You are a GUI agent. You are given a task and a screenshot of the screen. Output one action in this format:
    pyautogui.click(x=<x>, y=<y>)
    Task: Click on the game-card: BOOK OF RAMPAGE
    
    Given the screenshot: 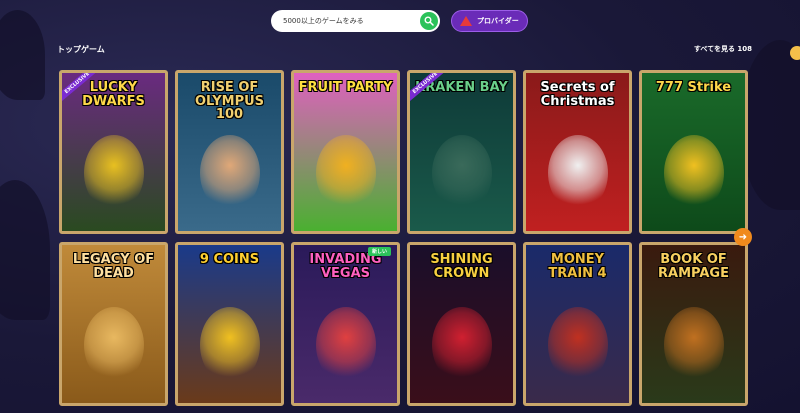 What is the action you would take?
    pyautogui.click(x=693, y=324)
    